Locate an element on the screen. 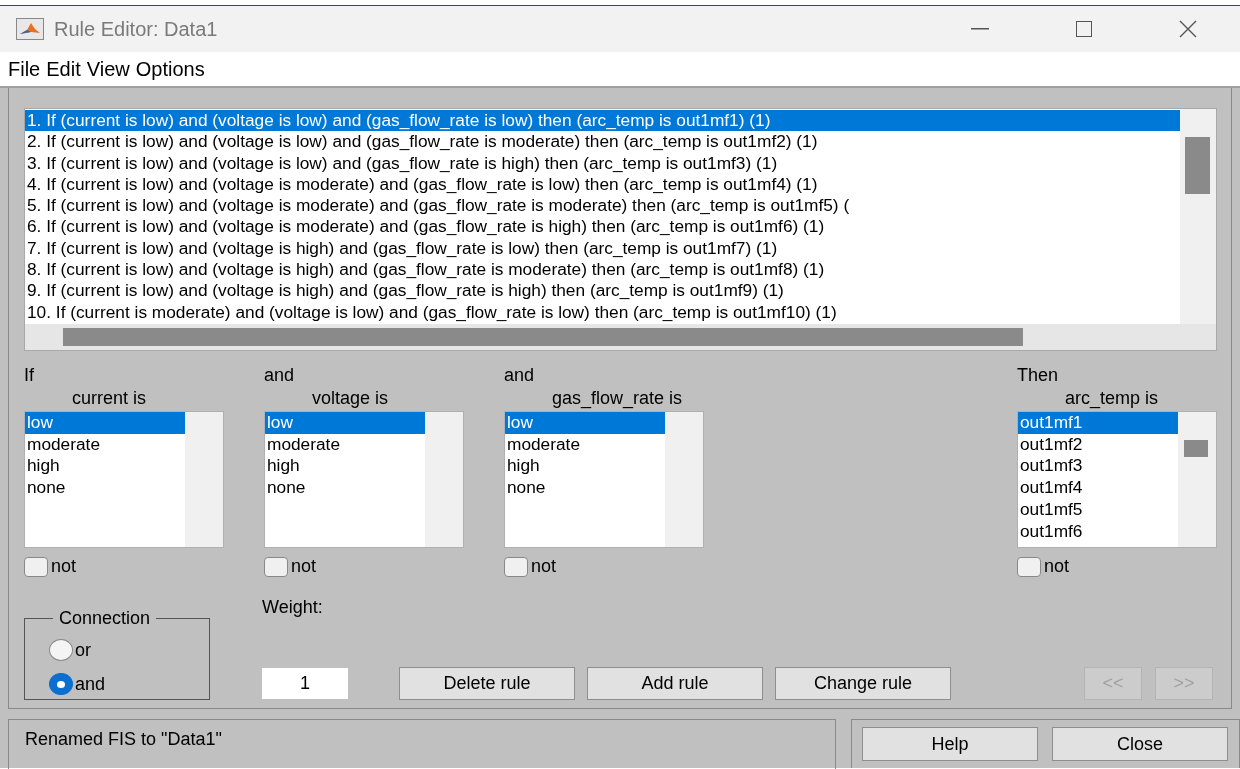 The image size is (1240, 769). connector-label: If is located at coordinates (29, 376).